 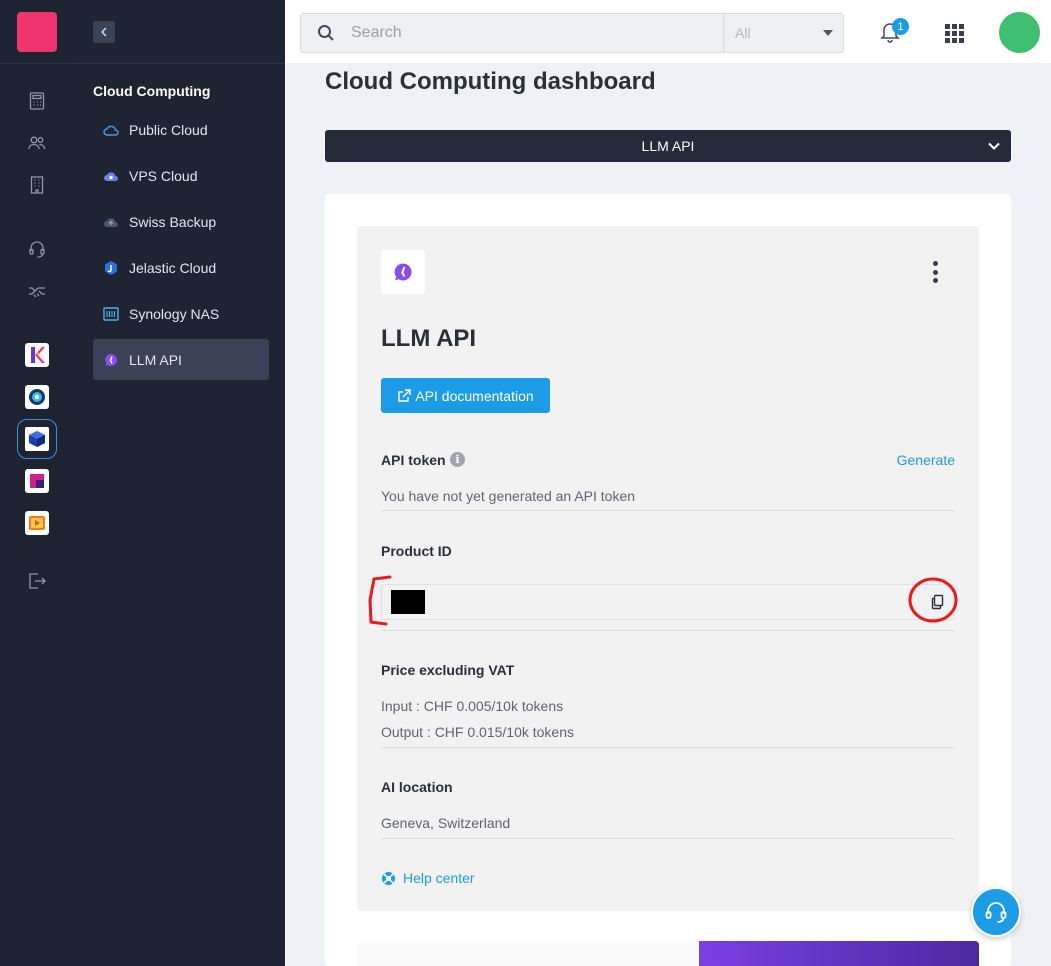 What do you see at coordinates (173, 221) in the screenshot?
I see `sidebar-item-label: Swiss Backup` at bounding box center [173, 221].